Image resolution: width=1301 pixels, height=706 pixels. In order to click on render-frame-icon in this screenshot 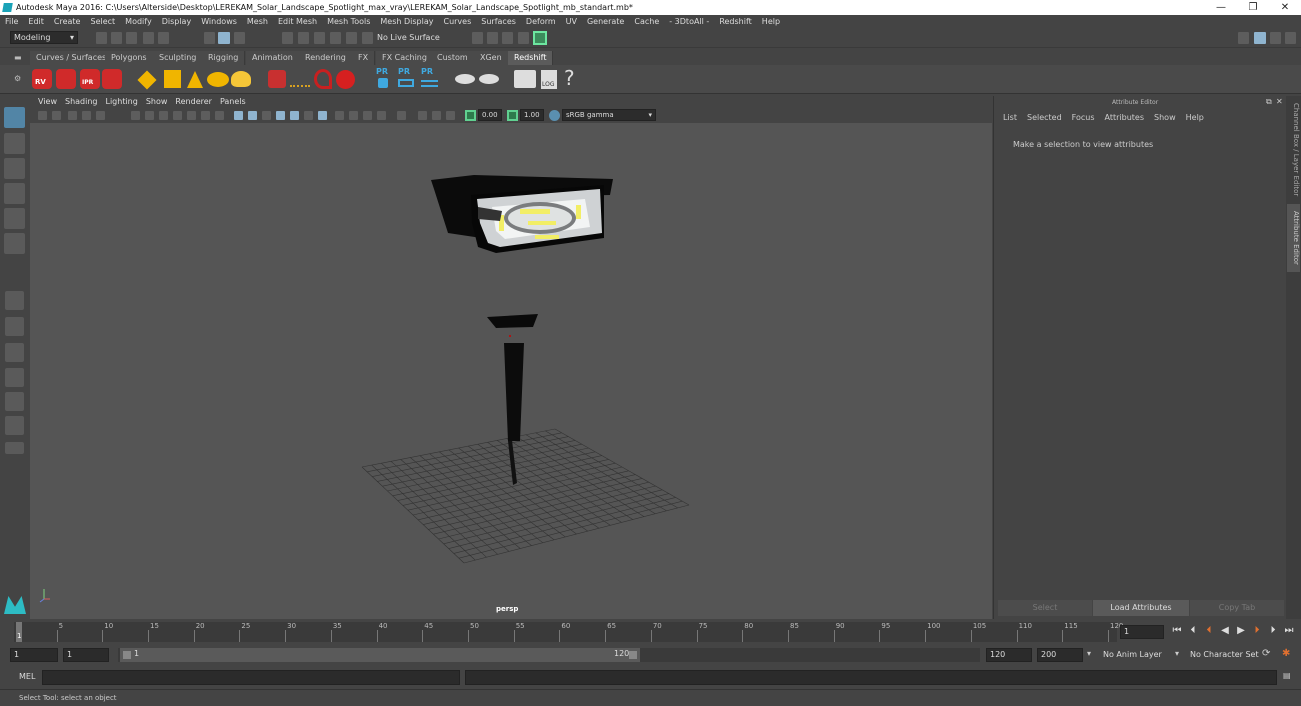, I will do `click(477, 38)`.